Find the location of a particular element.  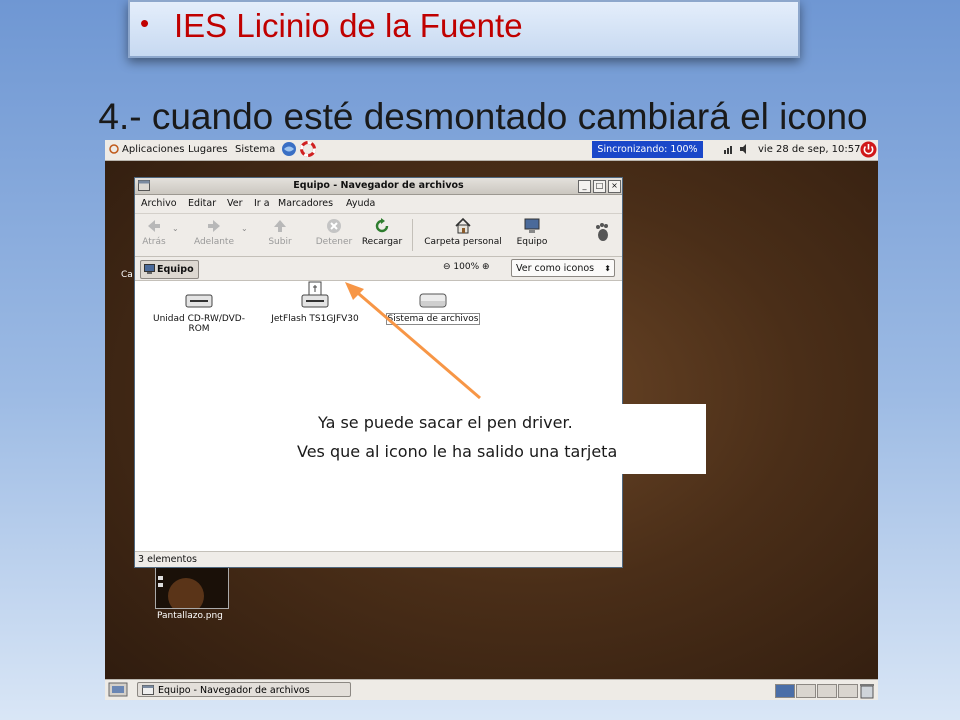

reload-button: Recargar is located at coordinates (382, 232).